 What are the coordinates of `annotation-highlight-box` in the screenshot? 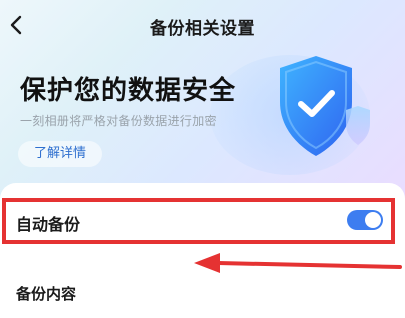 It's located at (198, 221).